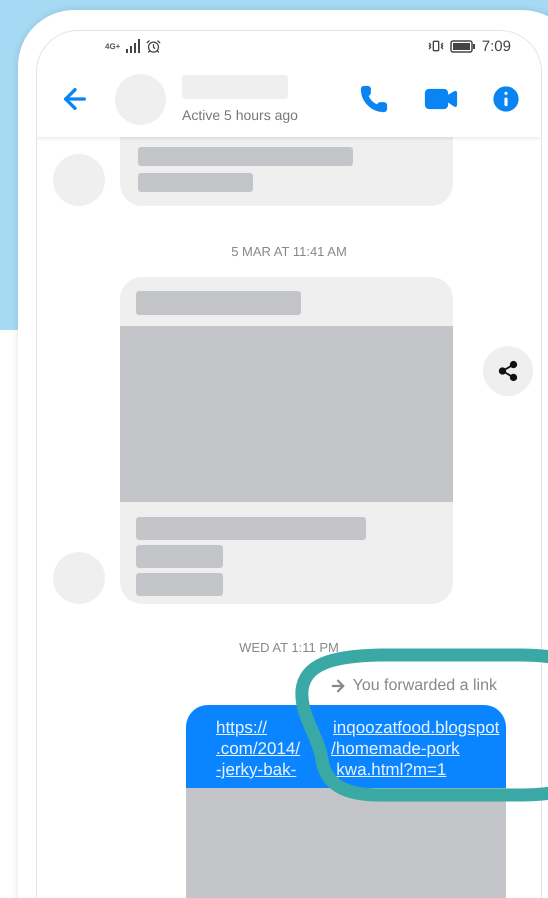 This screenshot has height=898, width=548. What do you see at coordinates (463, 46) in the screenshot?
I see `battery-icon` at bounding box center [463, 46].